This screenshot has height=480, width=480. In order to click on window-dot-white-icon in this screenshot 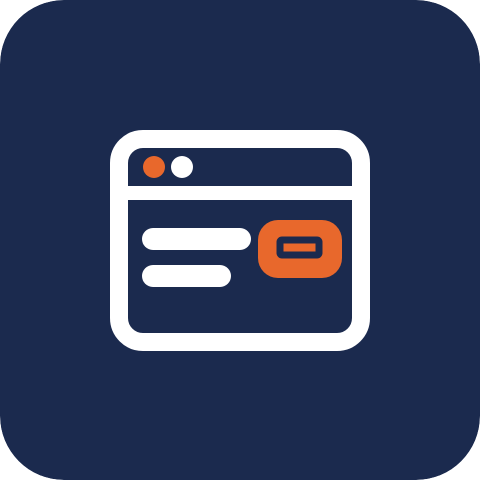, I will do `click(182, 167)`.